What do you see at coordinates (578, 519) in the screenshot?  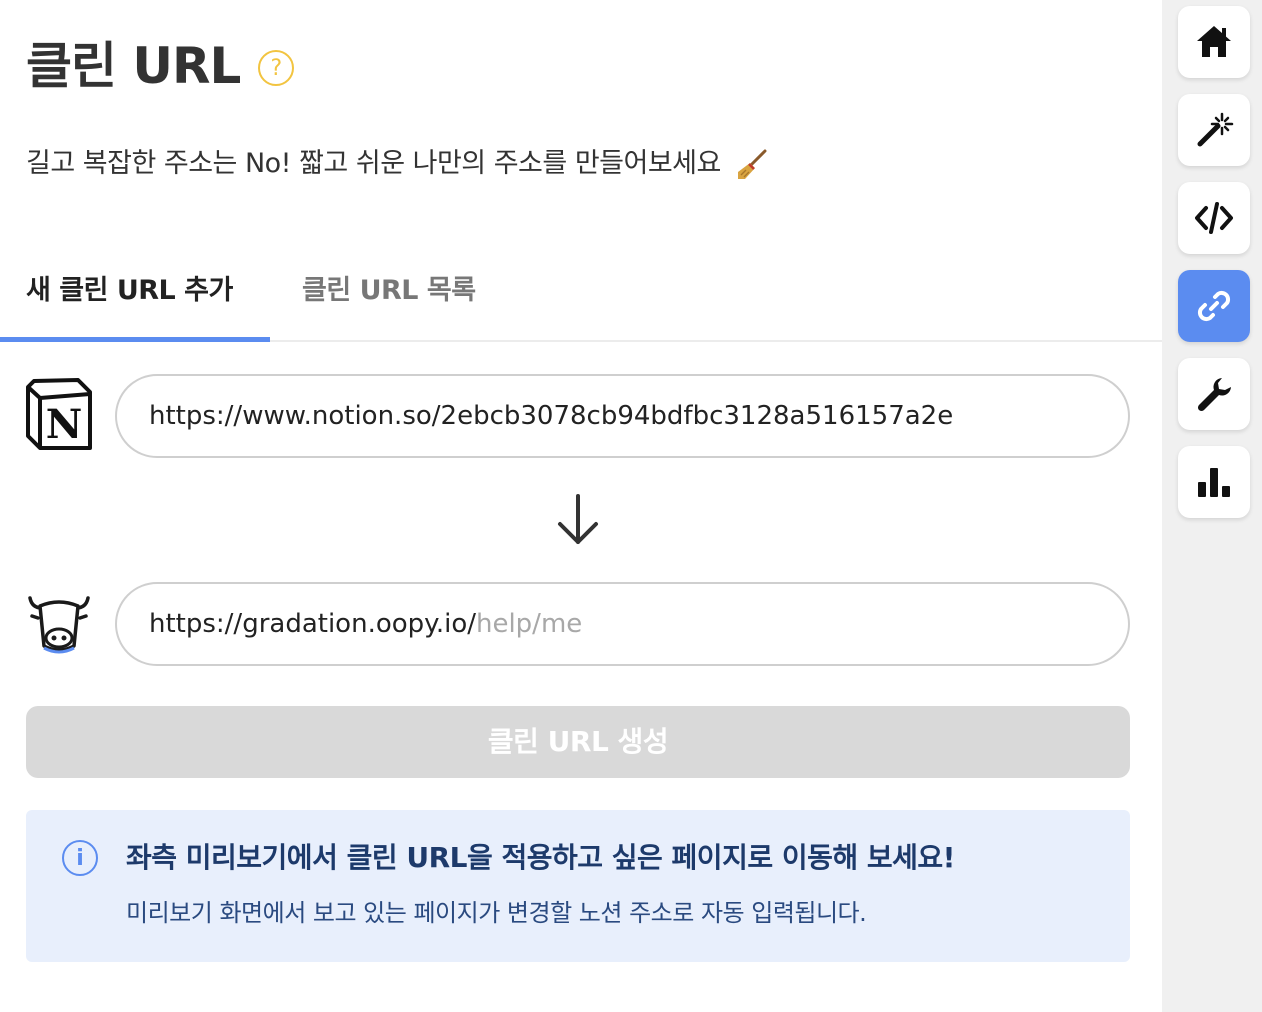 I see `arrow-down-icon` at bounding box center [578, 519].